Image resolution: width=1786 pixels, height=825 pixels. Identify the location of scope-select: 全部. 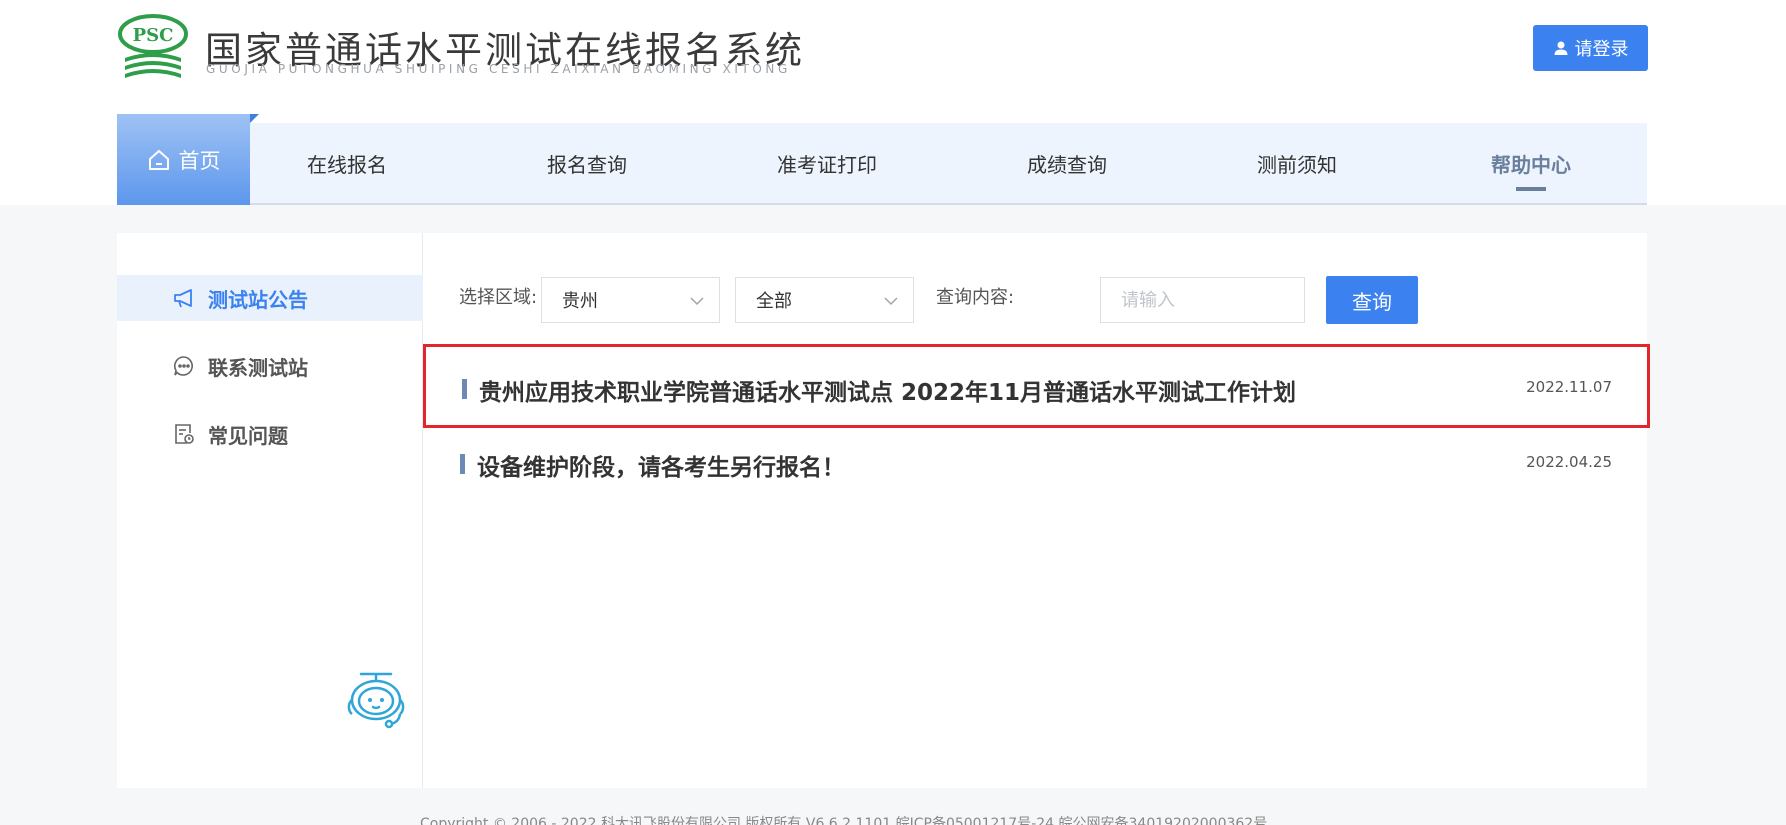
(824, 300).